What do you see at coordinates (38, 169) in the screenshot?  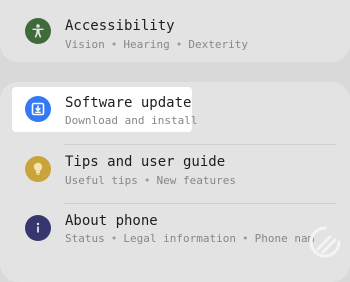 I see `tips-icon` at bounding box center [38, 169].